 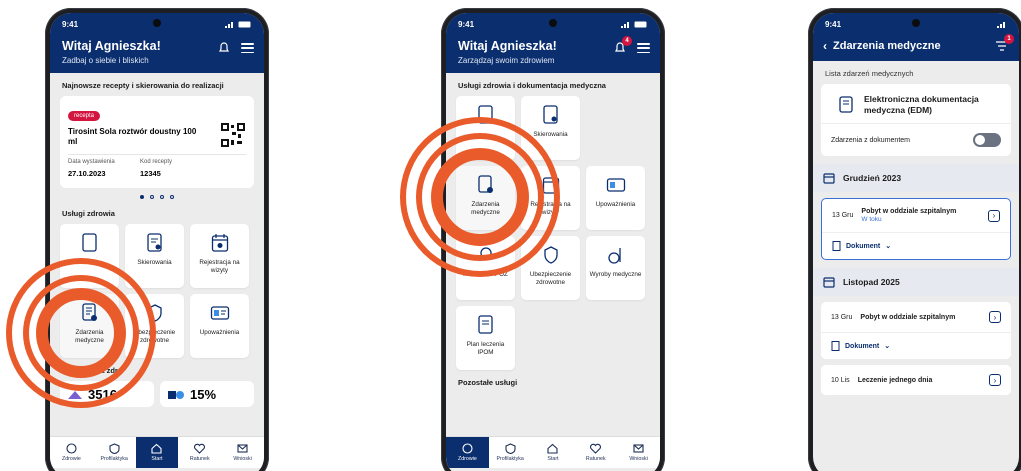 What do you see at coordinates (871, 282) in the screenshot?
I see `month-title: Listopad 2025` at bounding box center [871, 282].